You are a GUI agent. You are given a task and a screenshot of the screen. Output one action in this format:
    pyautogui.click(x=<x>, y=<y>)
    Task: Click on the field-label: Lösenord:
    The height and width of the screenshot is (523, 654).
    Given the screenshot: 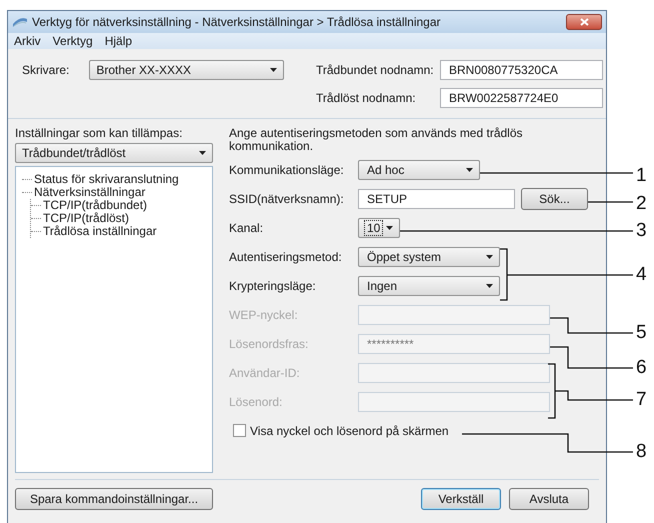 What is the action you would take?
    pyautogui.click(x=255, y=401)
    